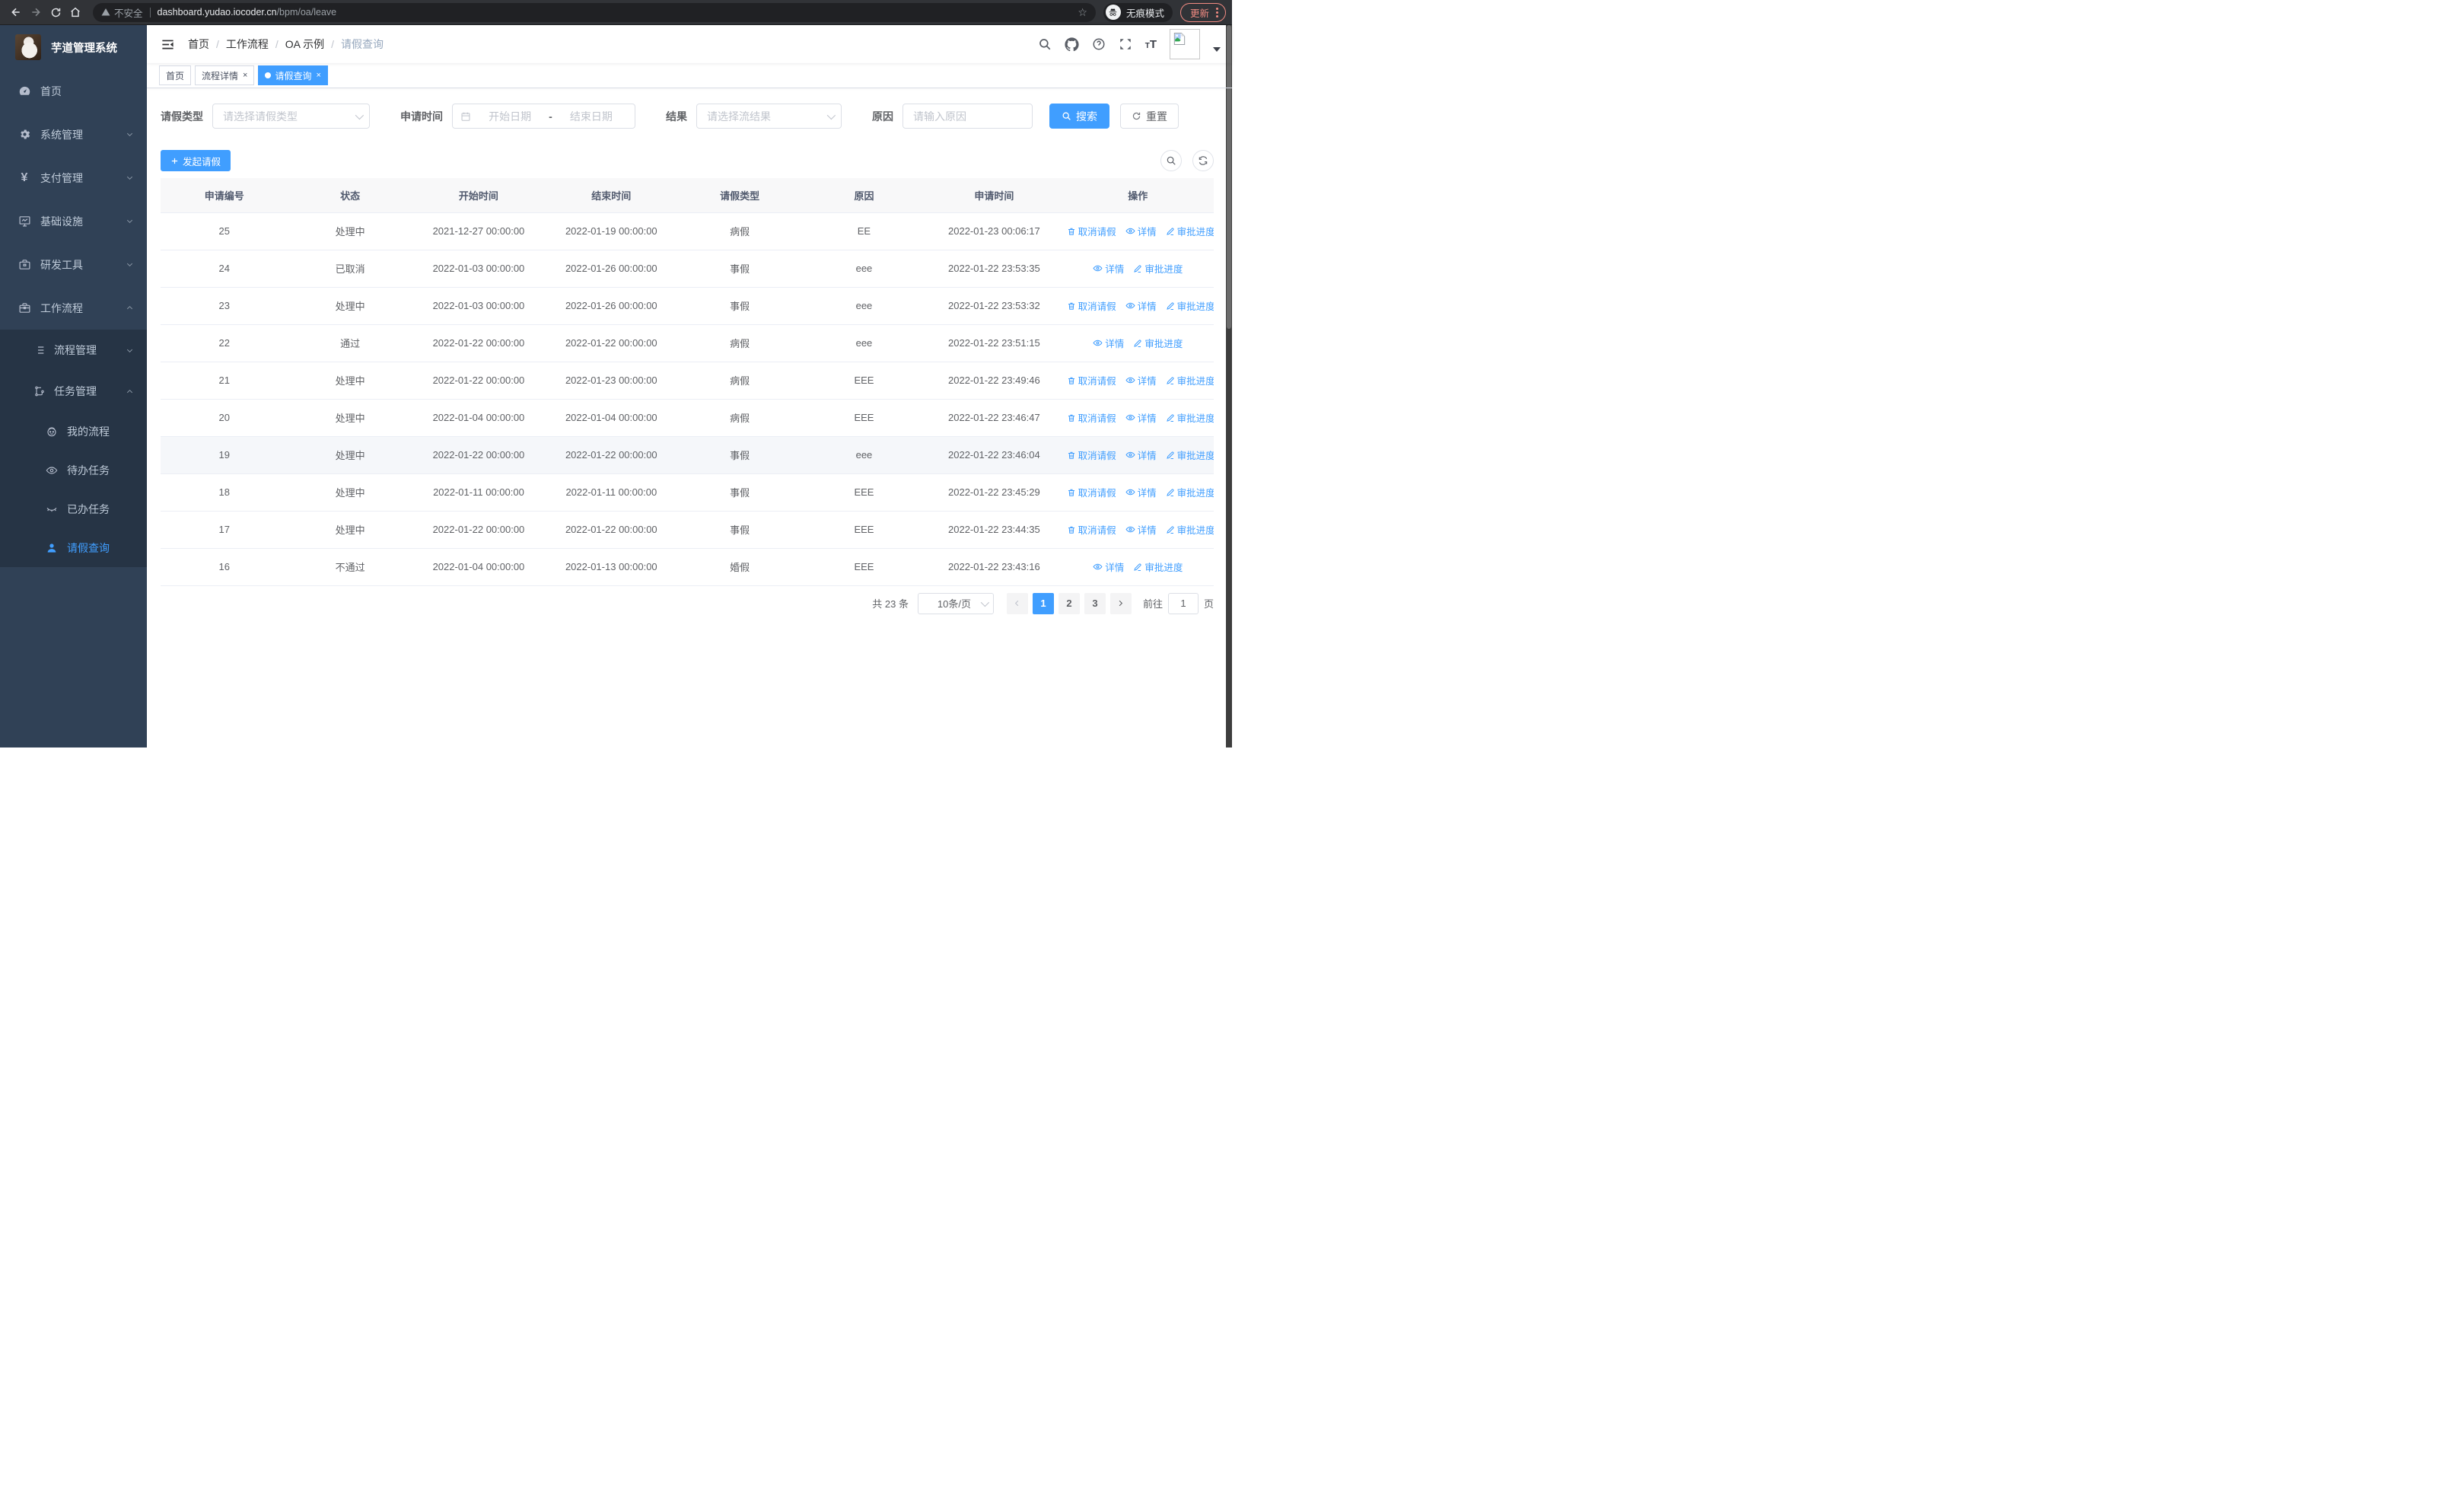 This screenshot has height=1495, width=2464. I want to click on sidebar-item-infra: 基础设施, so click(73, 221).